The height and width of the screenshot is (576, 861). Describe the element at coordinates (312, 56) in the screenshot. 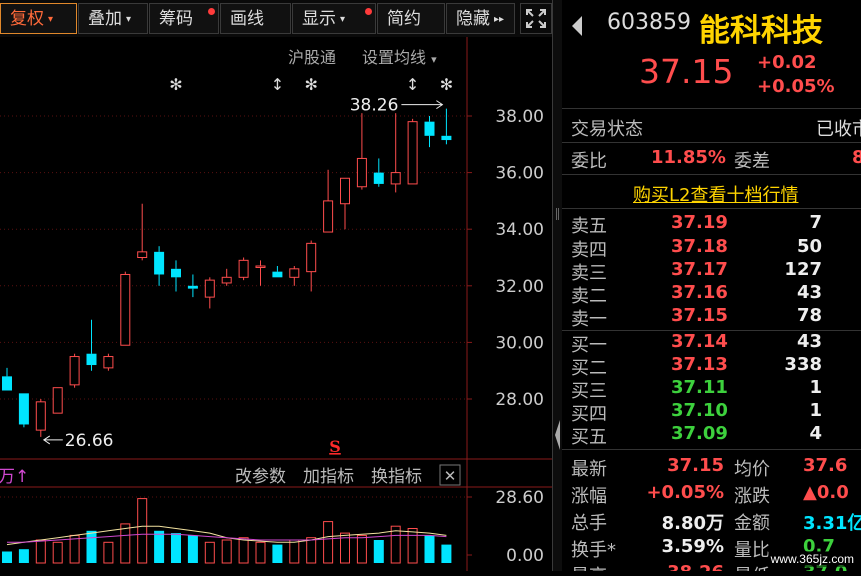

I see `index-label: 沪股通` at that location.